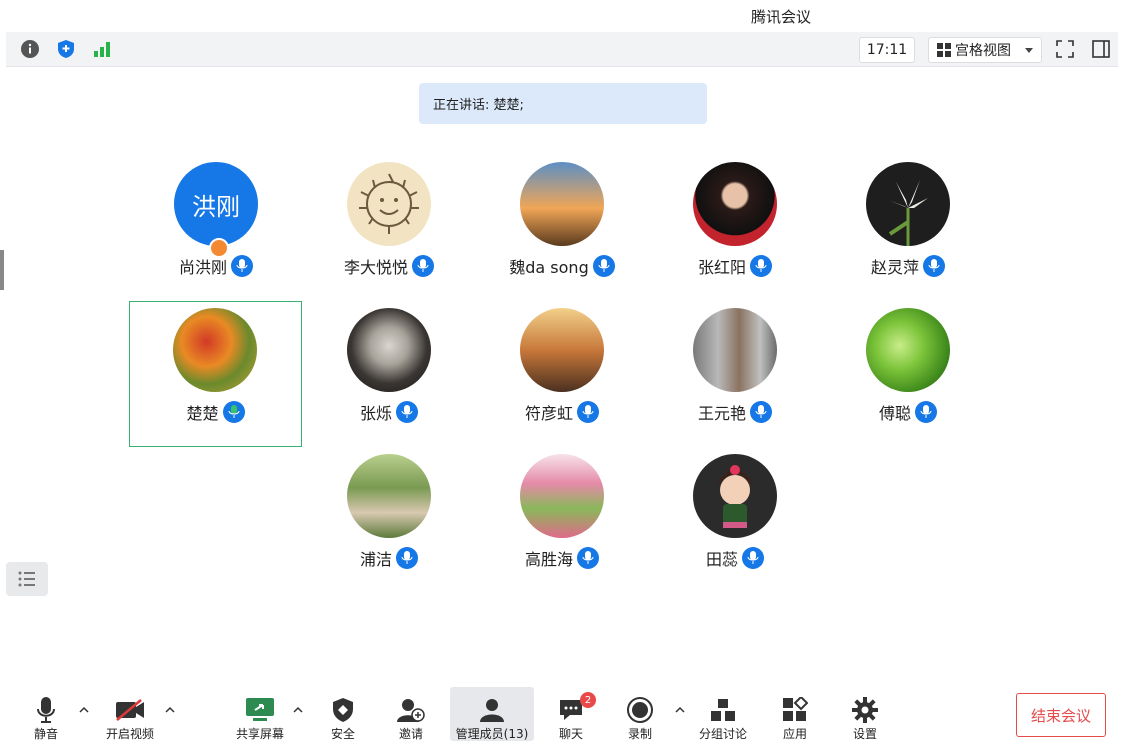 The height and width of the screenshot is (745, 1122). What do you see at coordinates (577, 708) in the screenshot?
I see `chat-icon: 2` at bounding box center [577, 708].